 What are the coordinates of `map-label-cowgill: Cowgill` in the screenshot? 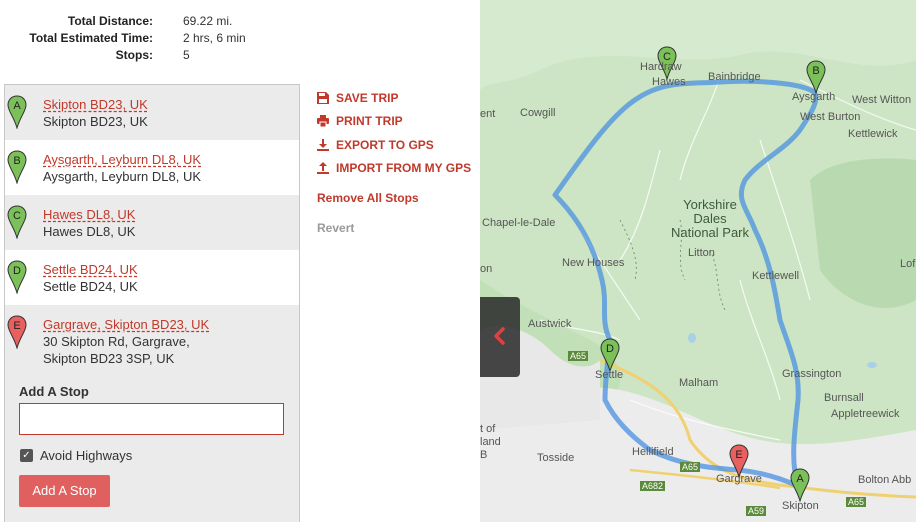 It's located at (538, 113).